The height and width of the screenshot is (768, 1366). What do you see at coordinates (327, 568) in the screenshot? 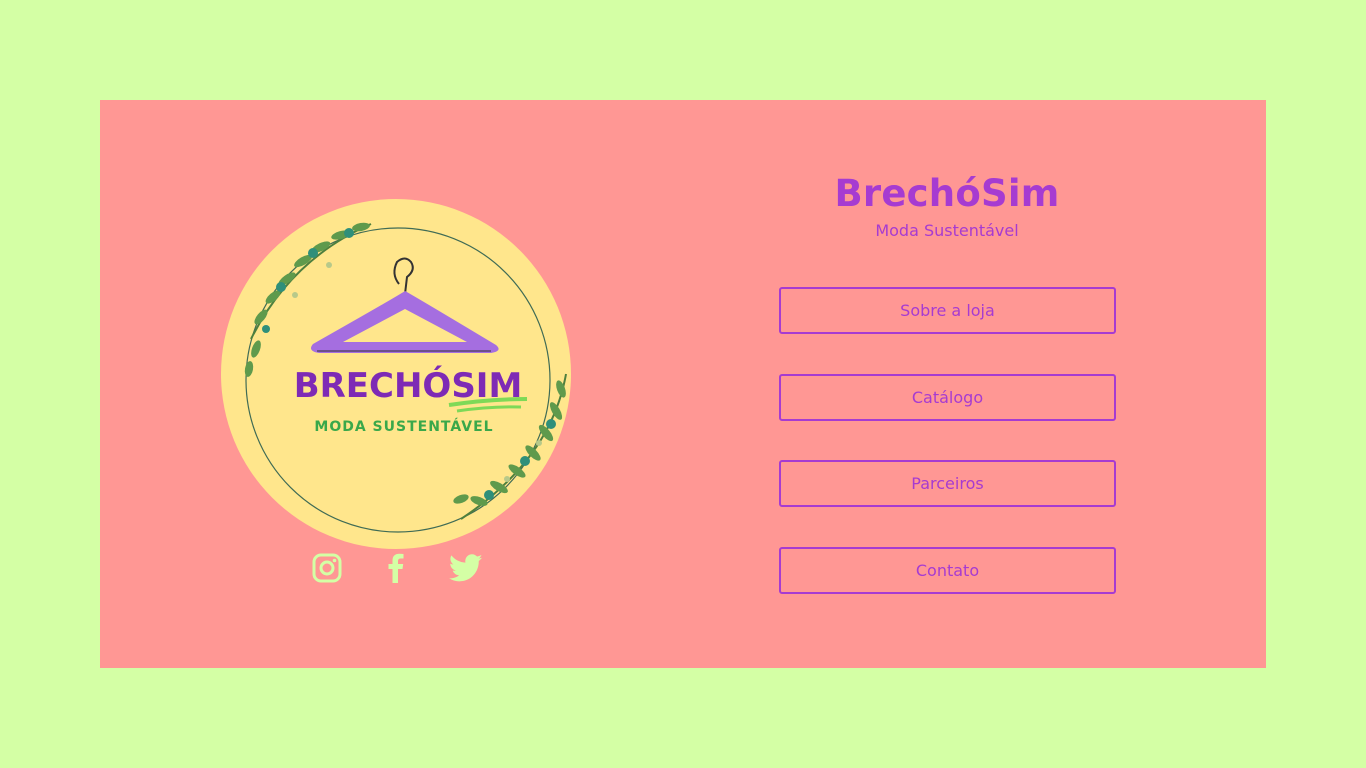
I see `instagram-icon` at bounding box center [327, 568].